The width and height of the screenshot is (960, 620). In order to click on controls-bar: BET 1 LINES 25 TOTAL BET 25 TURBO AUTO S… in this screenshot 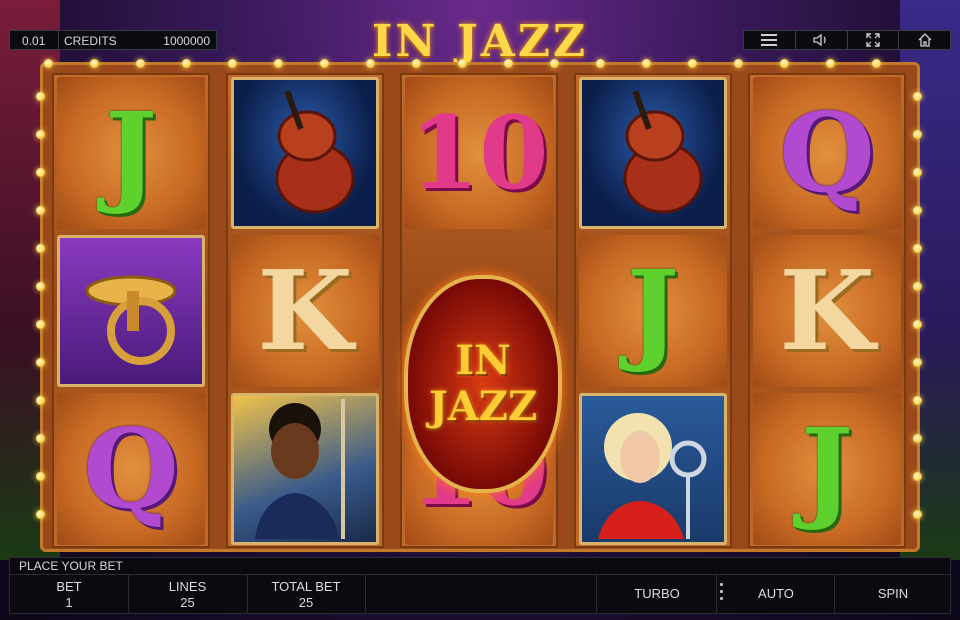, I will do `click(480, 594)`.